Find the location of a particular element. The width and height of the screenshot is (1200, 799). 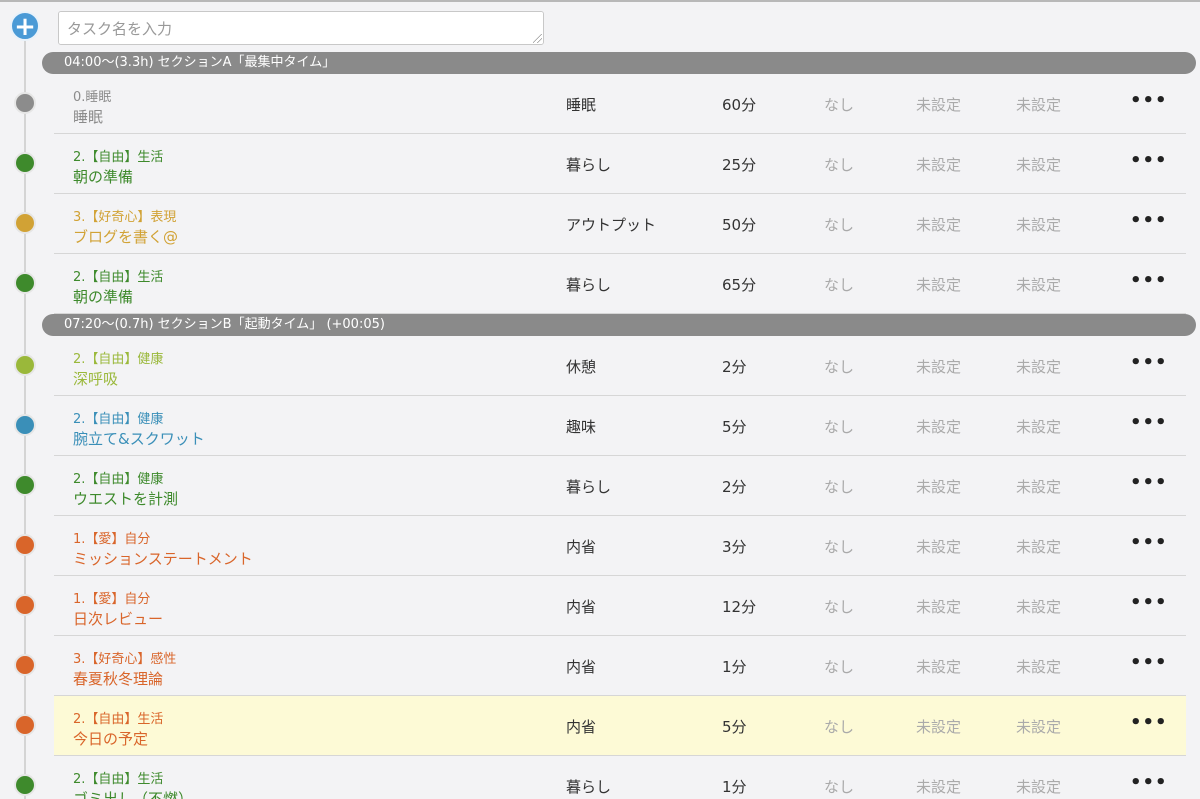

task-row: 0.睡眠 睡眠 睡眠 60分 なし 未設定 未設定 ••• is located at coordinates (620, 104).